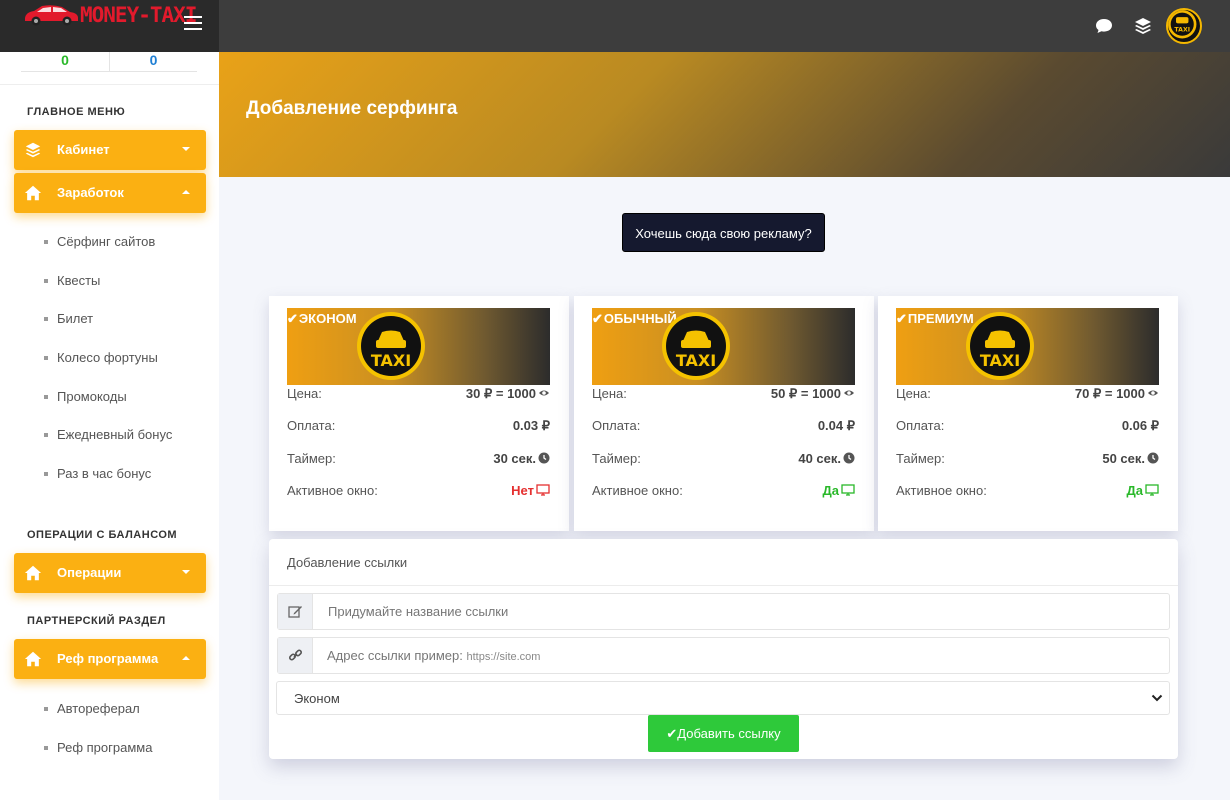 The image size is (1230, 800). I want to click on tariff-name: ПРЕМИУМ, so click(940, 318).